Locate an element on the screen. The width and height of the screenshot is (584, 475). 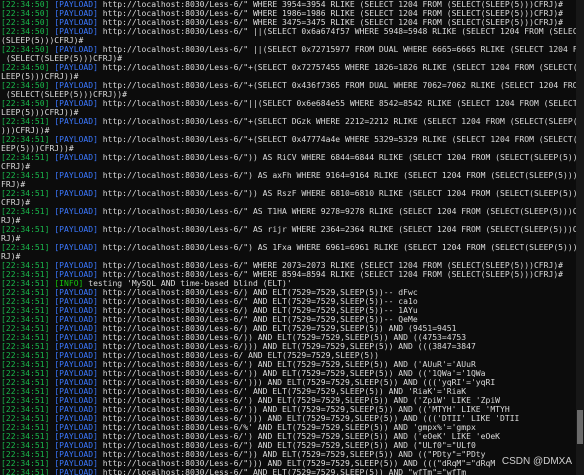
log-continuation: (SELECT(SLEEP(5)))CFRJ)# is located at coordinates (62, 58).